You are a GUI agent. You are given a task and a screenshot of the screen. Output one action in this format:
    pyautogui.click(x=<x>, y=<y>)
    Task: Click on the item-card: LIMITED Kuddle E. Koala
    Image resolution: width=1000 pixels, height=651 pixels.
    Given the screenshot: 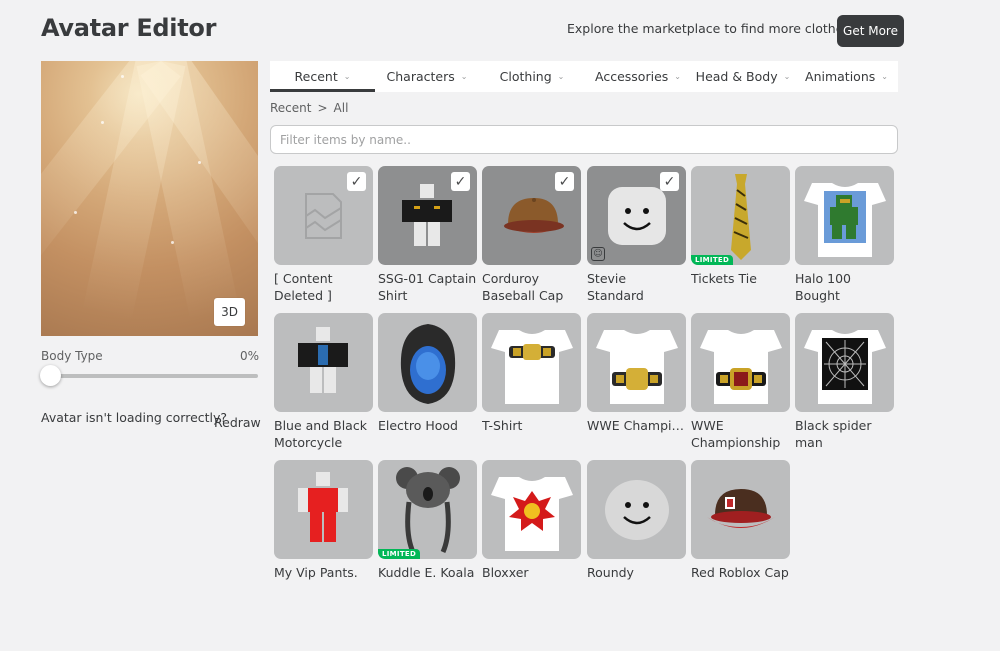 What is the action you would take?
    pyautogui.click(x=427, y=520)
    